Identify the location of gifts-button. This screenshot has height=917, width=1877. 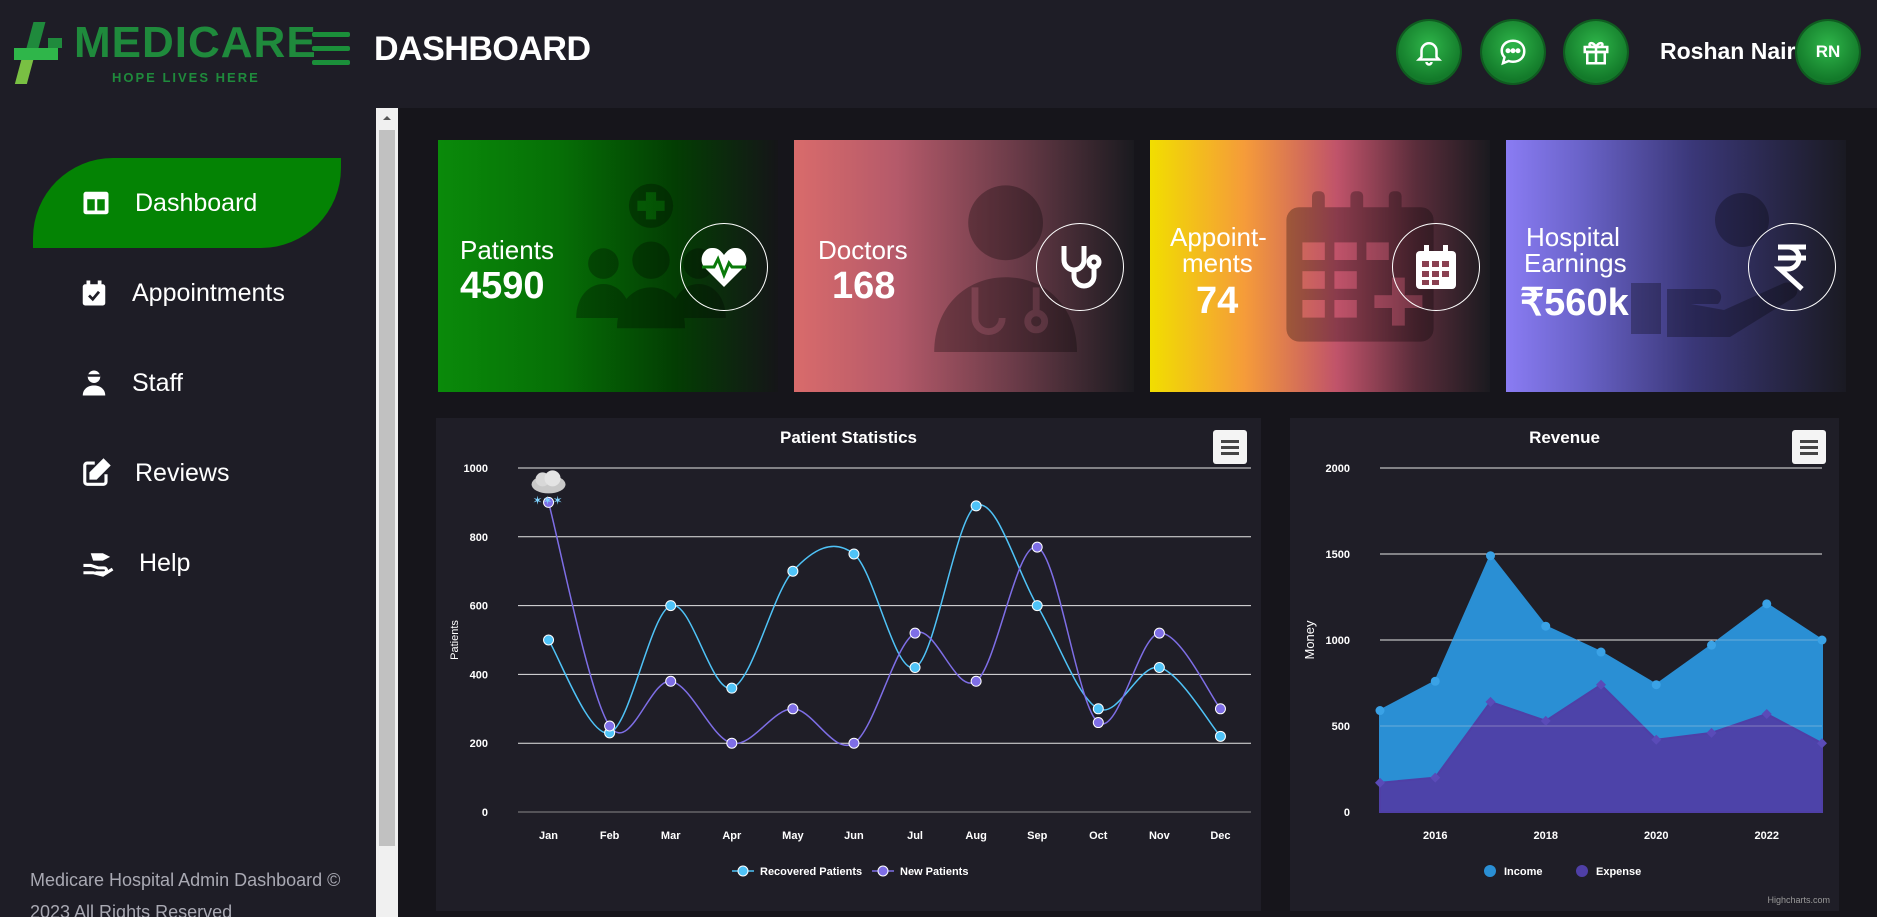
(1596, 52).